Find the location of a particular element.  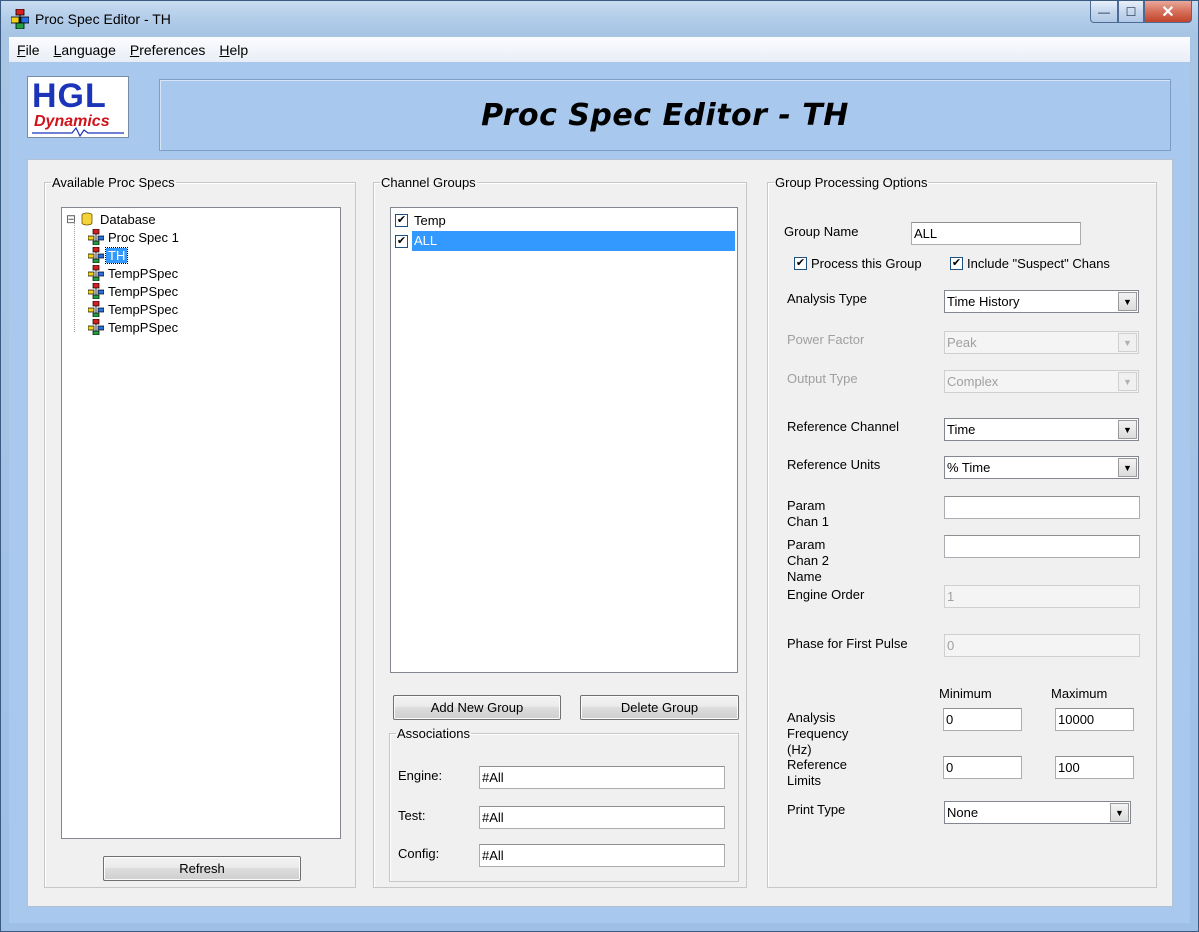

power-factor-dropdown-icon: ▼ is located at coordinates (1127, 342).